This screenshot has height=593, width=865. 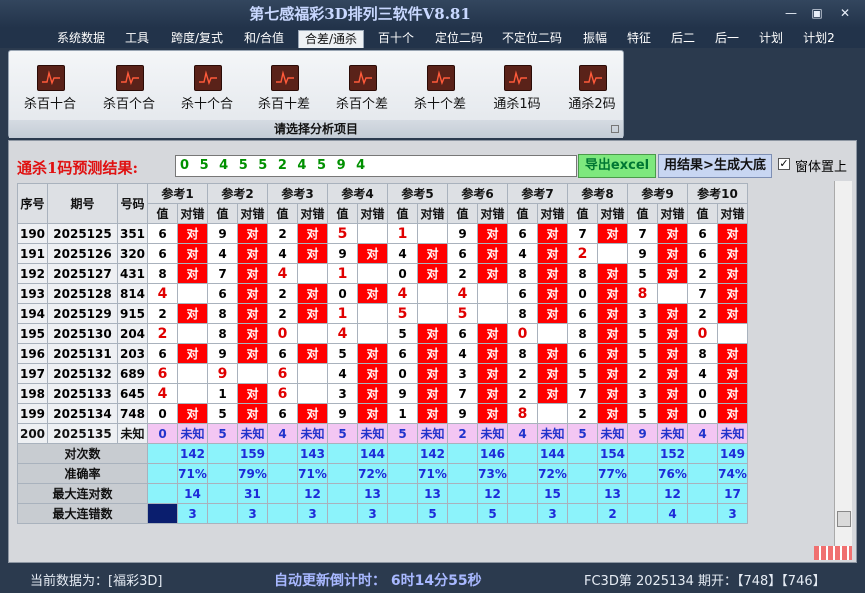 I want to click on table-row: 195 2025130 204 2 8 对 0 4 5 对 6 对 0 8 对 5 对 0, so click(x=382, y=333).